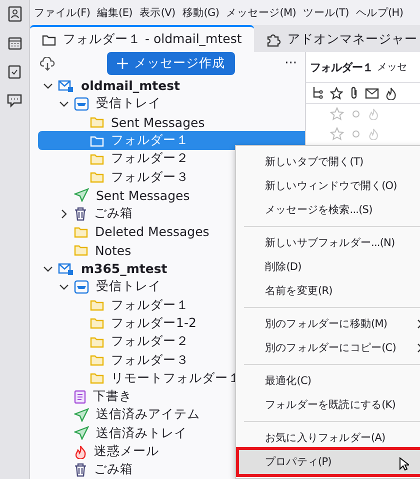  I want to click on context-menu-item: フォルダーを既読にする(K), so click(329, 405).